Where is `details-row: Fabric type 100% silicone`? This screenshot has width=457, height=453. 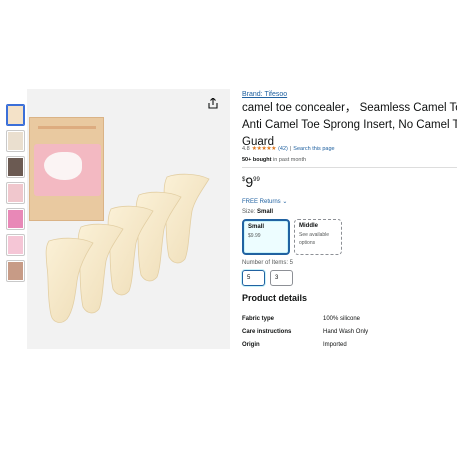 details-row: Fabric type 100% silicone is located at coordinates (305, 318).